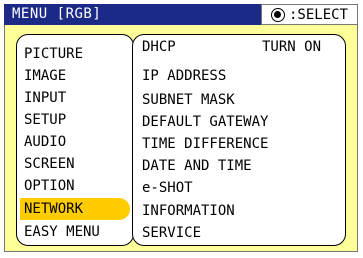 The width and height of the screenshot is (363, 258). Describe the element at coordinates (167, 188) in the screenshot. I see `submenu-item-e-shot: e-SHOT` at that location.